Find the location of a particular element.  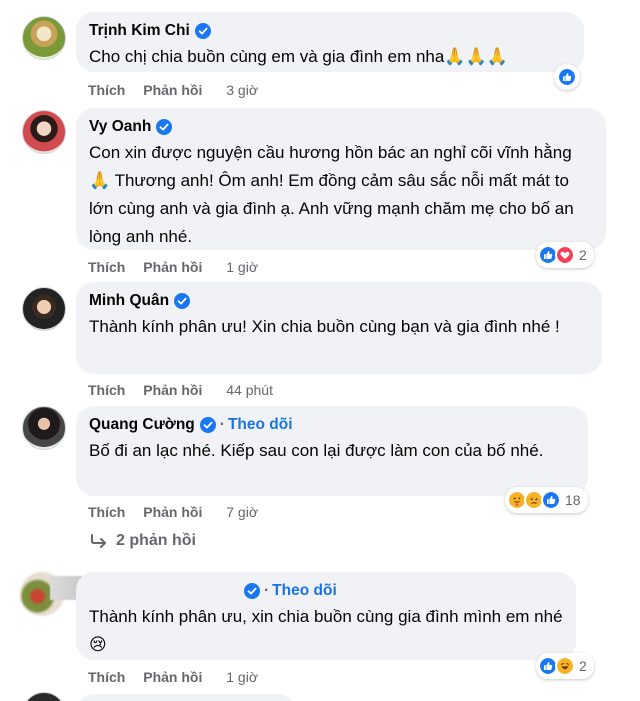

comment-author: Vy Oanh is located at coordinates (120, 127).